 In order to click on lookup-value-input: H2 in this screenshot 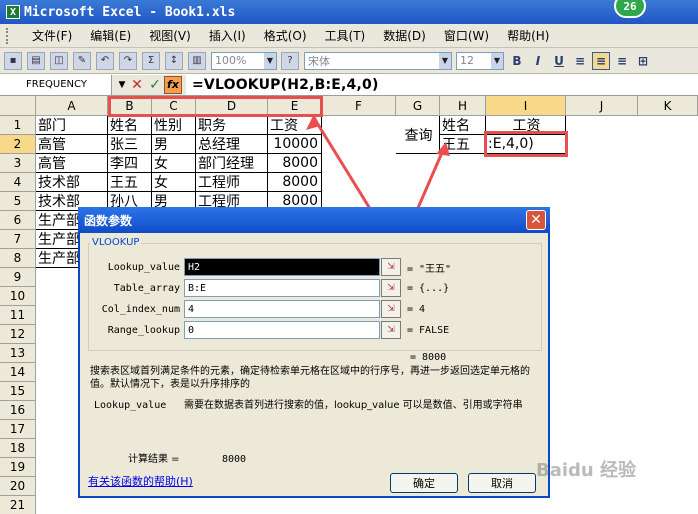, I will do `click(282, 267)`.